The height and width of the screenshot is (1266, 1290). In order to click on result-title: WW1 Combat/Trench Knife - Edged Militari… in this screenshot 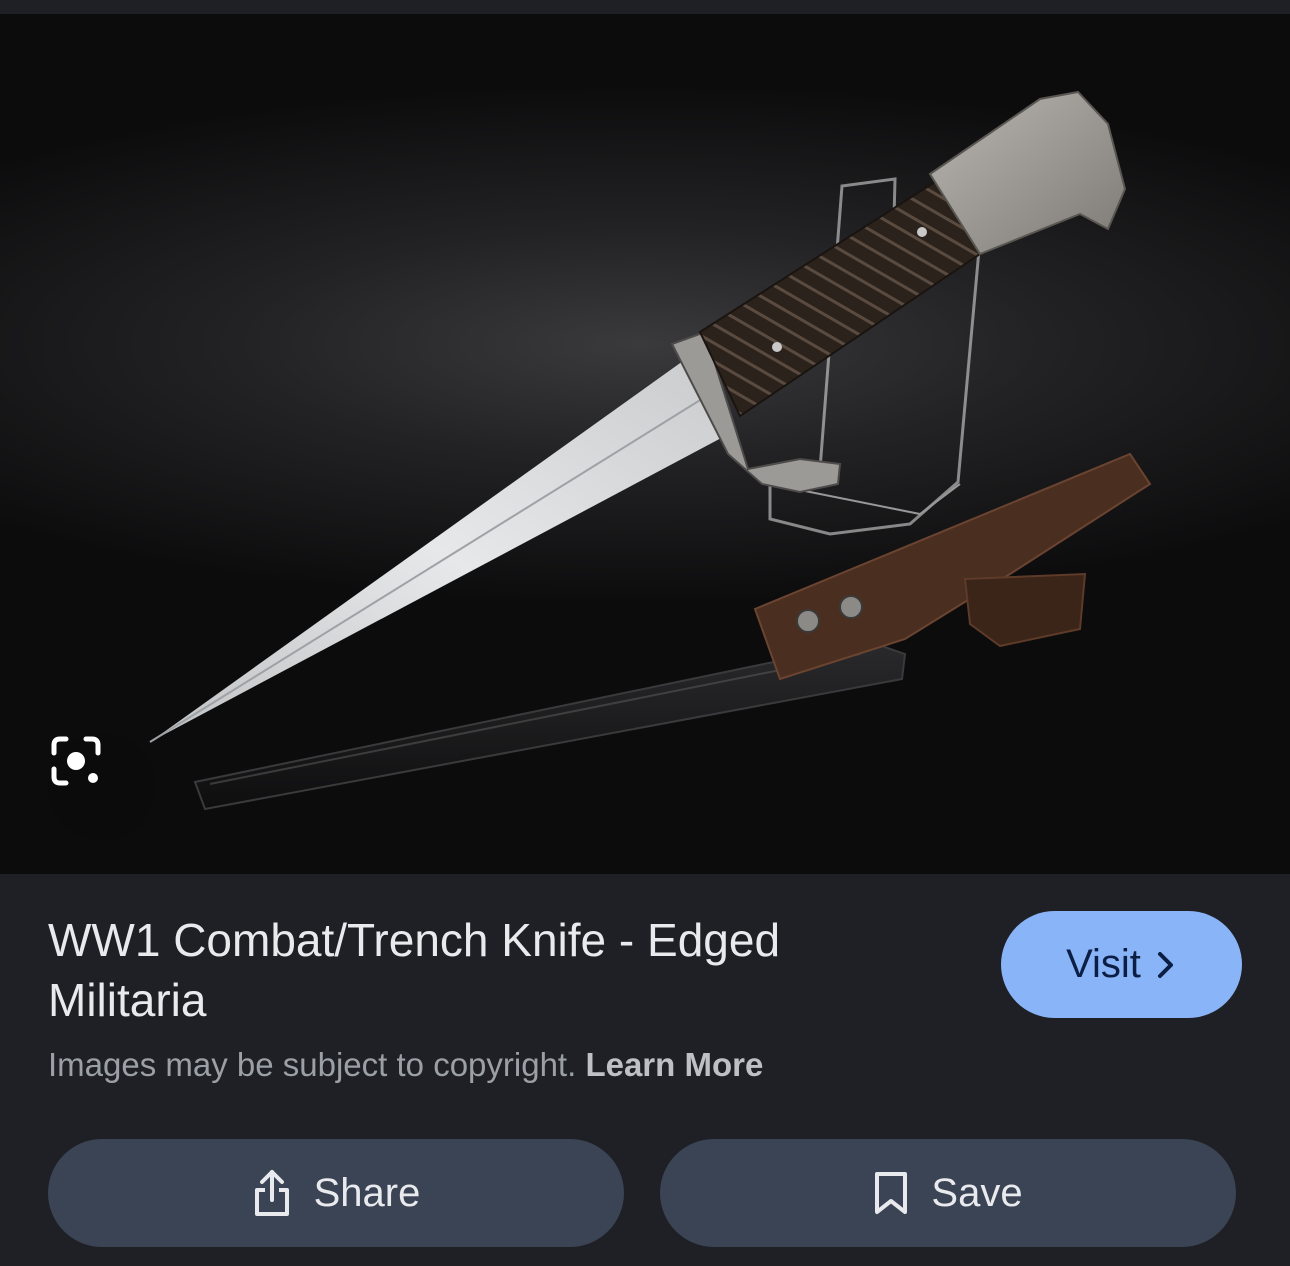, I will do `click(488, 970)`.